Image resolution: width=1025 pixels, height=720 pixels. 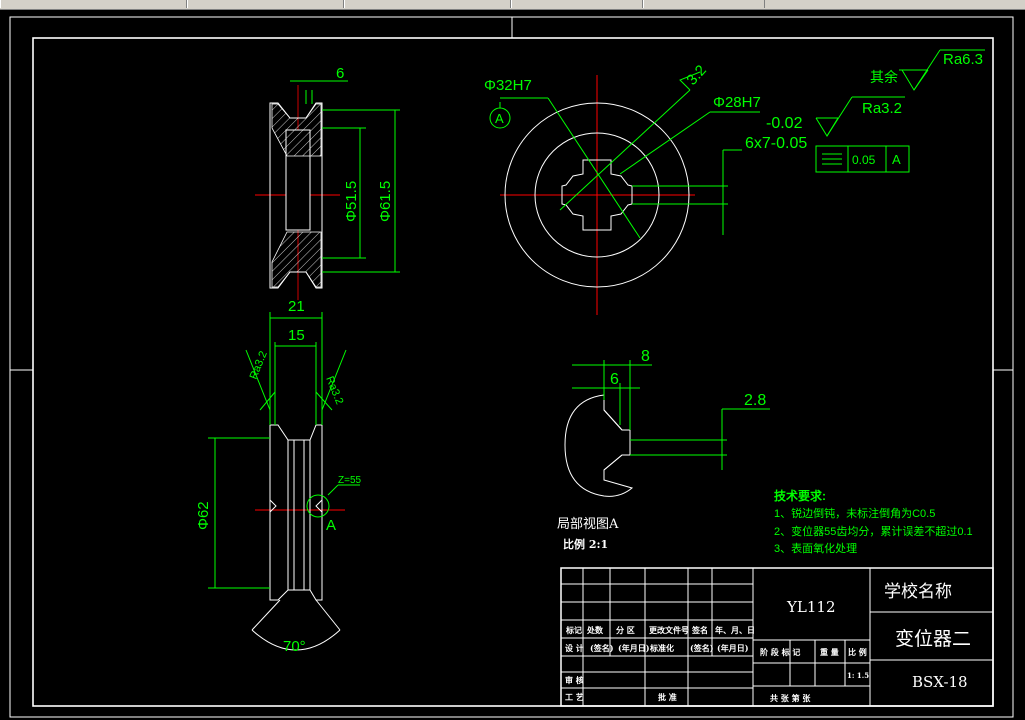 I want to click on roughness-other: 其余 Ra6.3, so click(x=927, y=70).